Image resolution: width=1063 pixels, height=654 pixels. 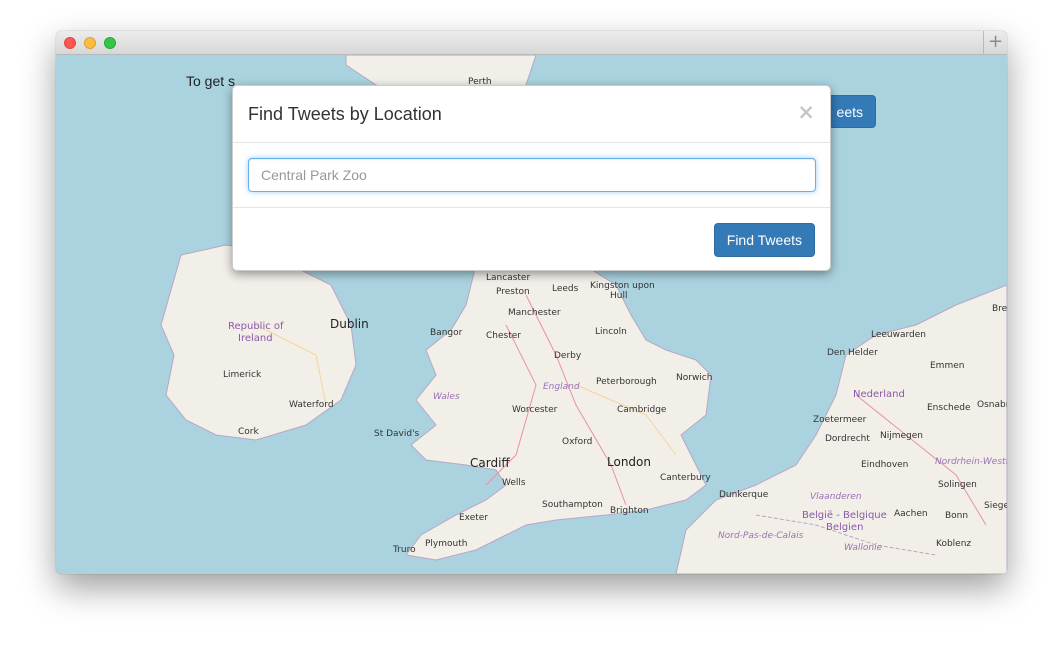 I want to click on new-tab-button: +, so click(x=995, y=42).